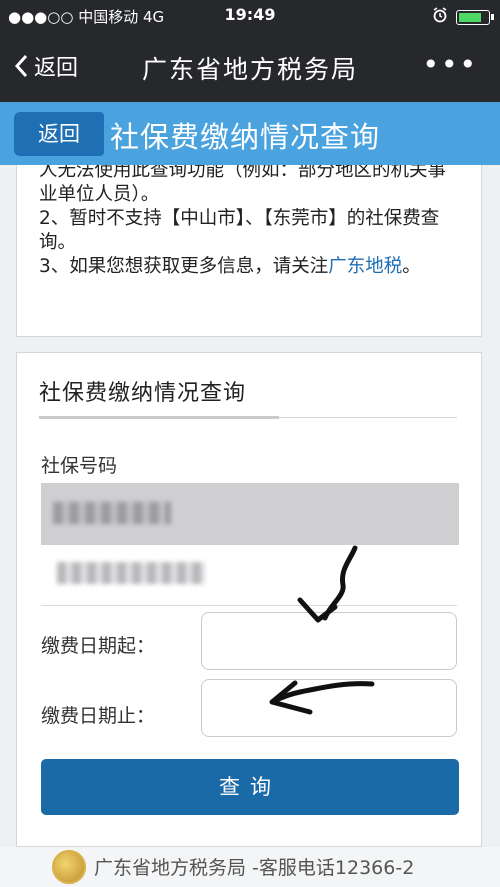 The height and width of the screenshot is (887, 500). I want to click on end-date-label: 缴费日期止：, so click(98, 716).